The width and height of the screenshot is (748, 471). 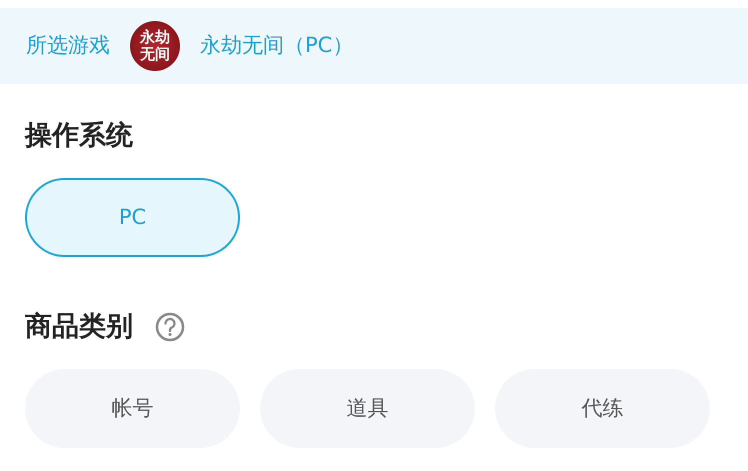 I want to click on game-name: 永劫无间（PC）, so click(x=277, y=46).